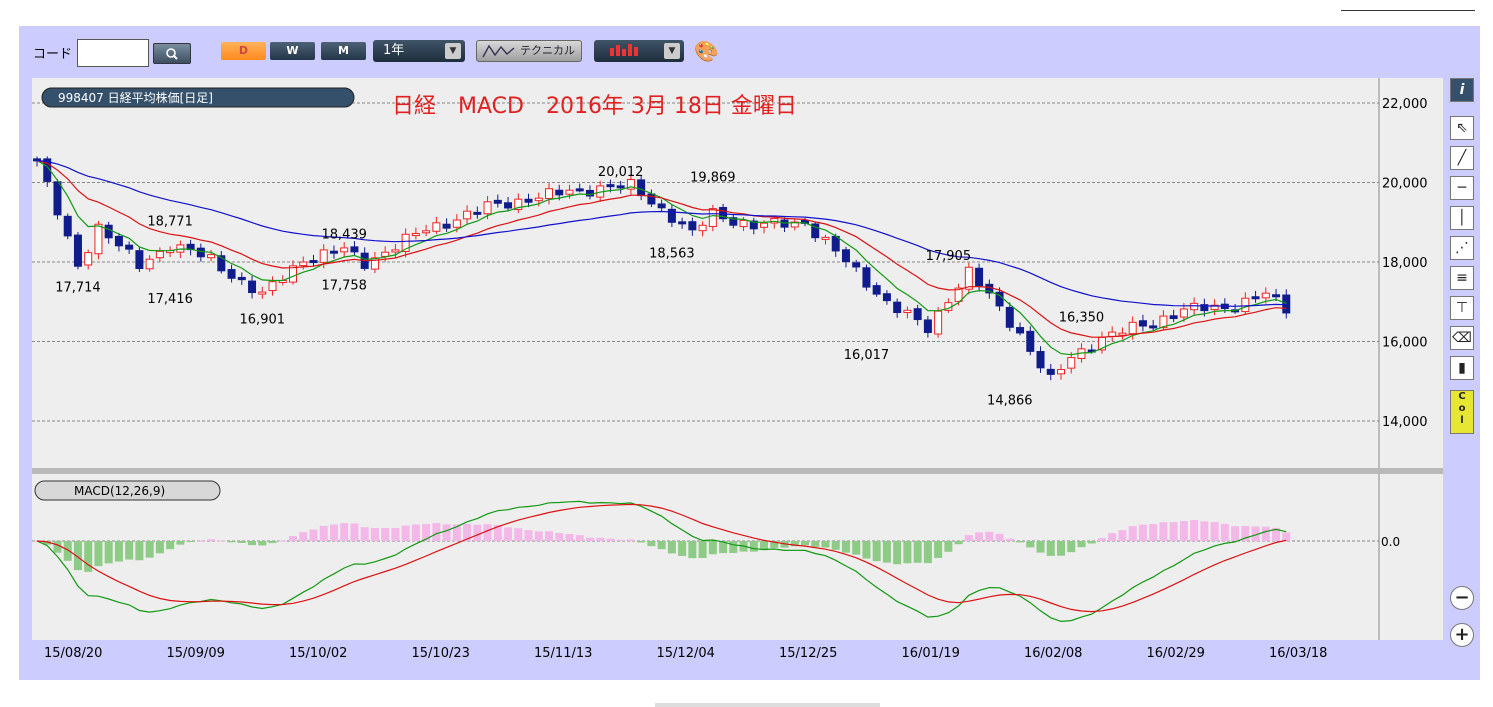 The image size is (1493, 707). I want to click on x-tick-label: 15/10/02, so click(318, 653).